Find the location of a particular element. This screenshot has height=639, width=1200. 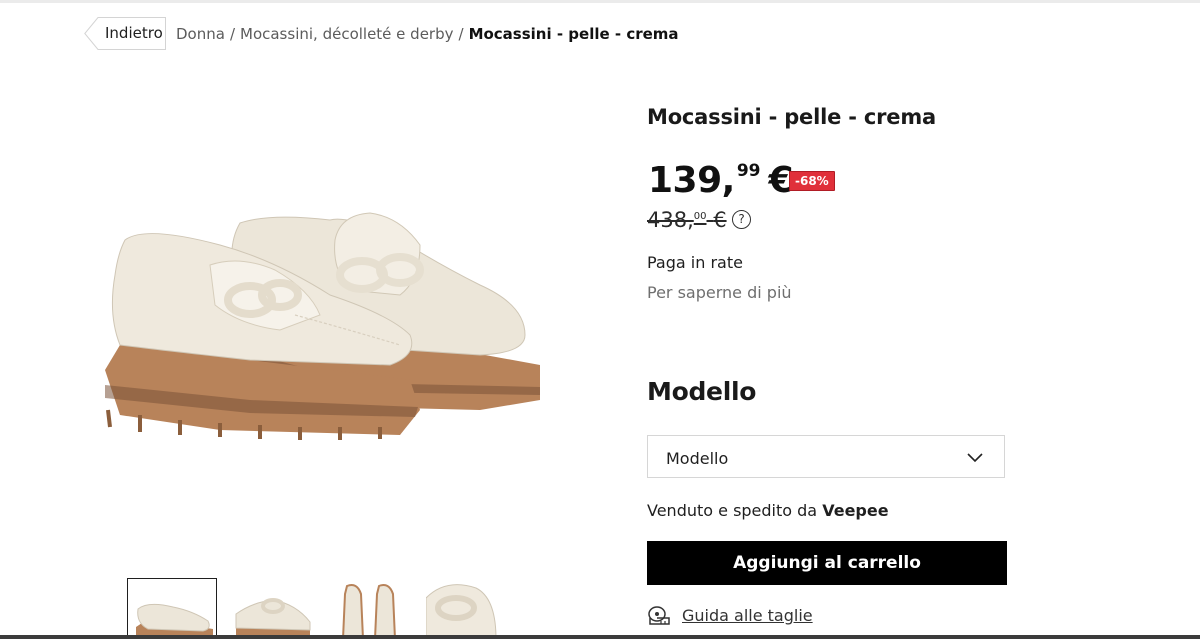

model-select-value: Modello is located at coordinates (697, 458).